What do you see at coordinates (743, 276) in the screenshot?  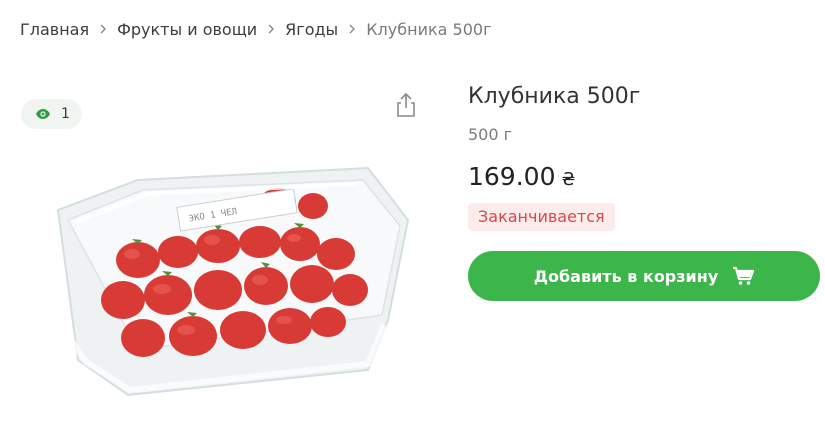 I see `cart-icon` at bounding box center [743, 276].